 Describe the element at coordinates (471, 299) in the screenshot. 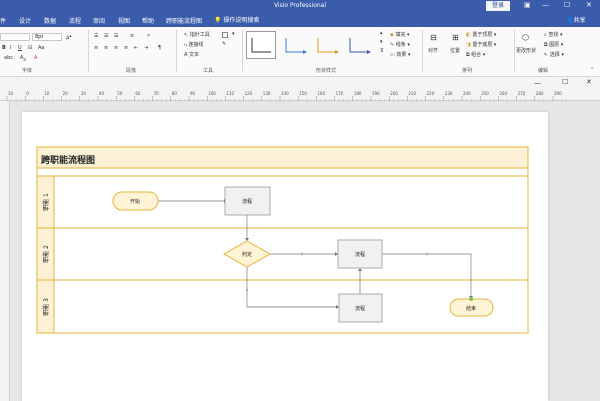

I see `connection-point` at that location.